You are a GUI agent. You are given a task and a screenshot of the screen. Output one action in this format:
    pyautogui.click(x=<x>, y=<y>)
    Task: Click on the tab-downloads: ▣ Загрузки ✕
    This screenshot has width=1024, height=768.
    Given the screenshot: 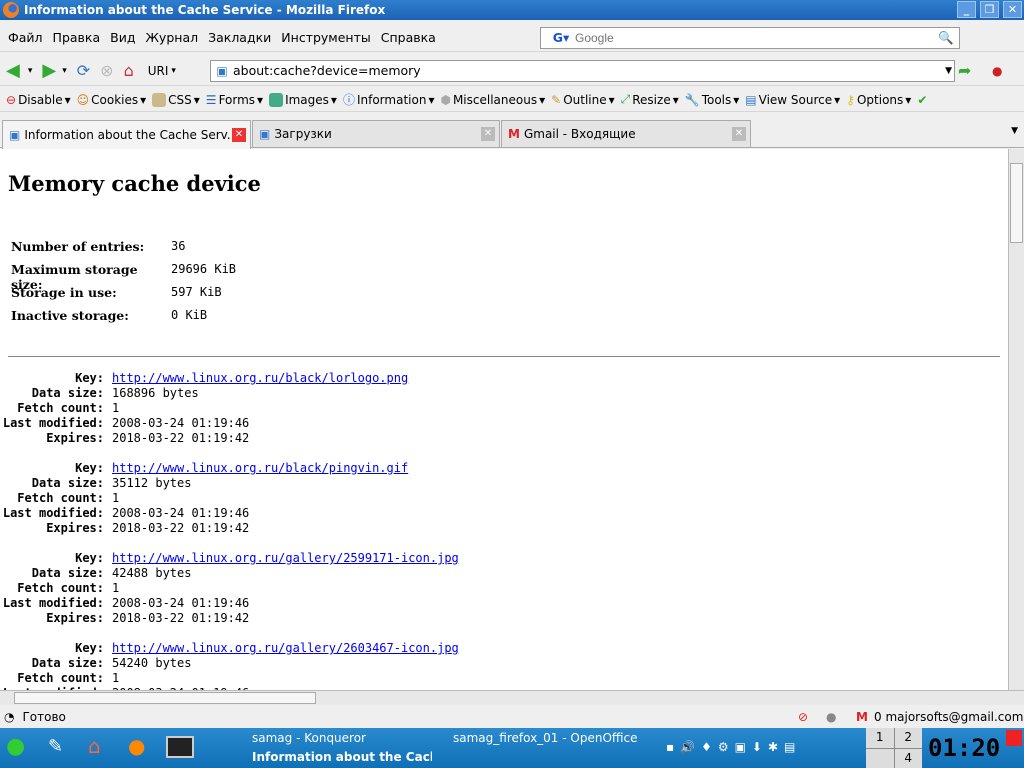 What is the action you would take?
    pyautogui.click(x=376, y=133)
    